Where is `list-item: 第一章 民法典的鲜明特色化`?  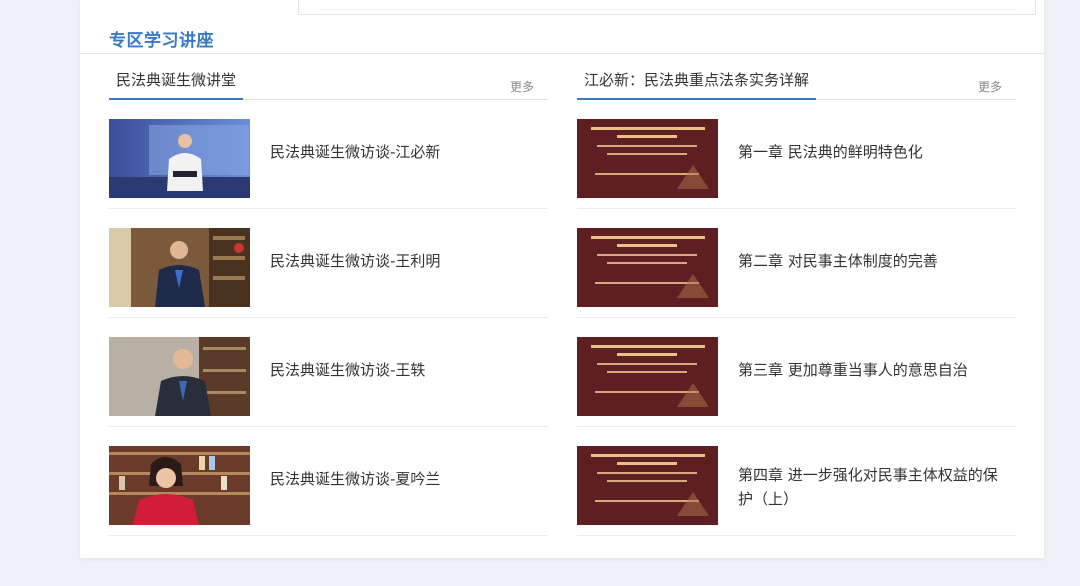 list-item: 第一章 民法典的鲜明特色化 is located at coordinates (796, 154).